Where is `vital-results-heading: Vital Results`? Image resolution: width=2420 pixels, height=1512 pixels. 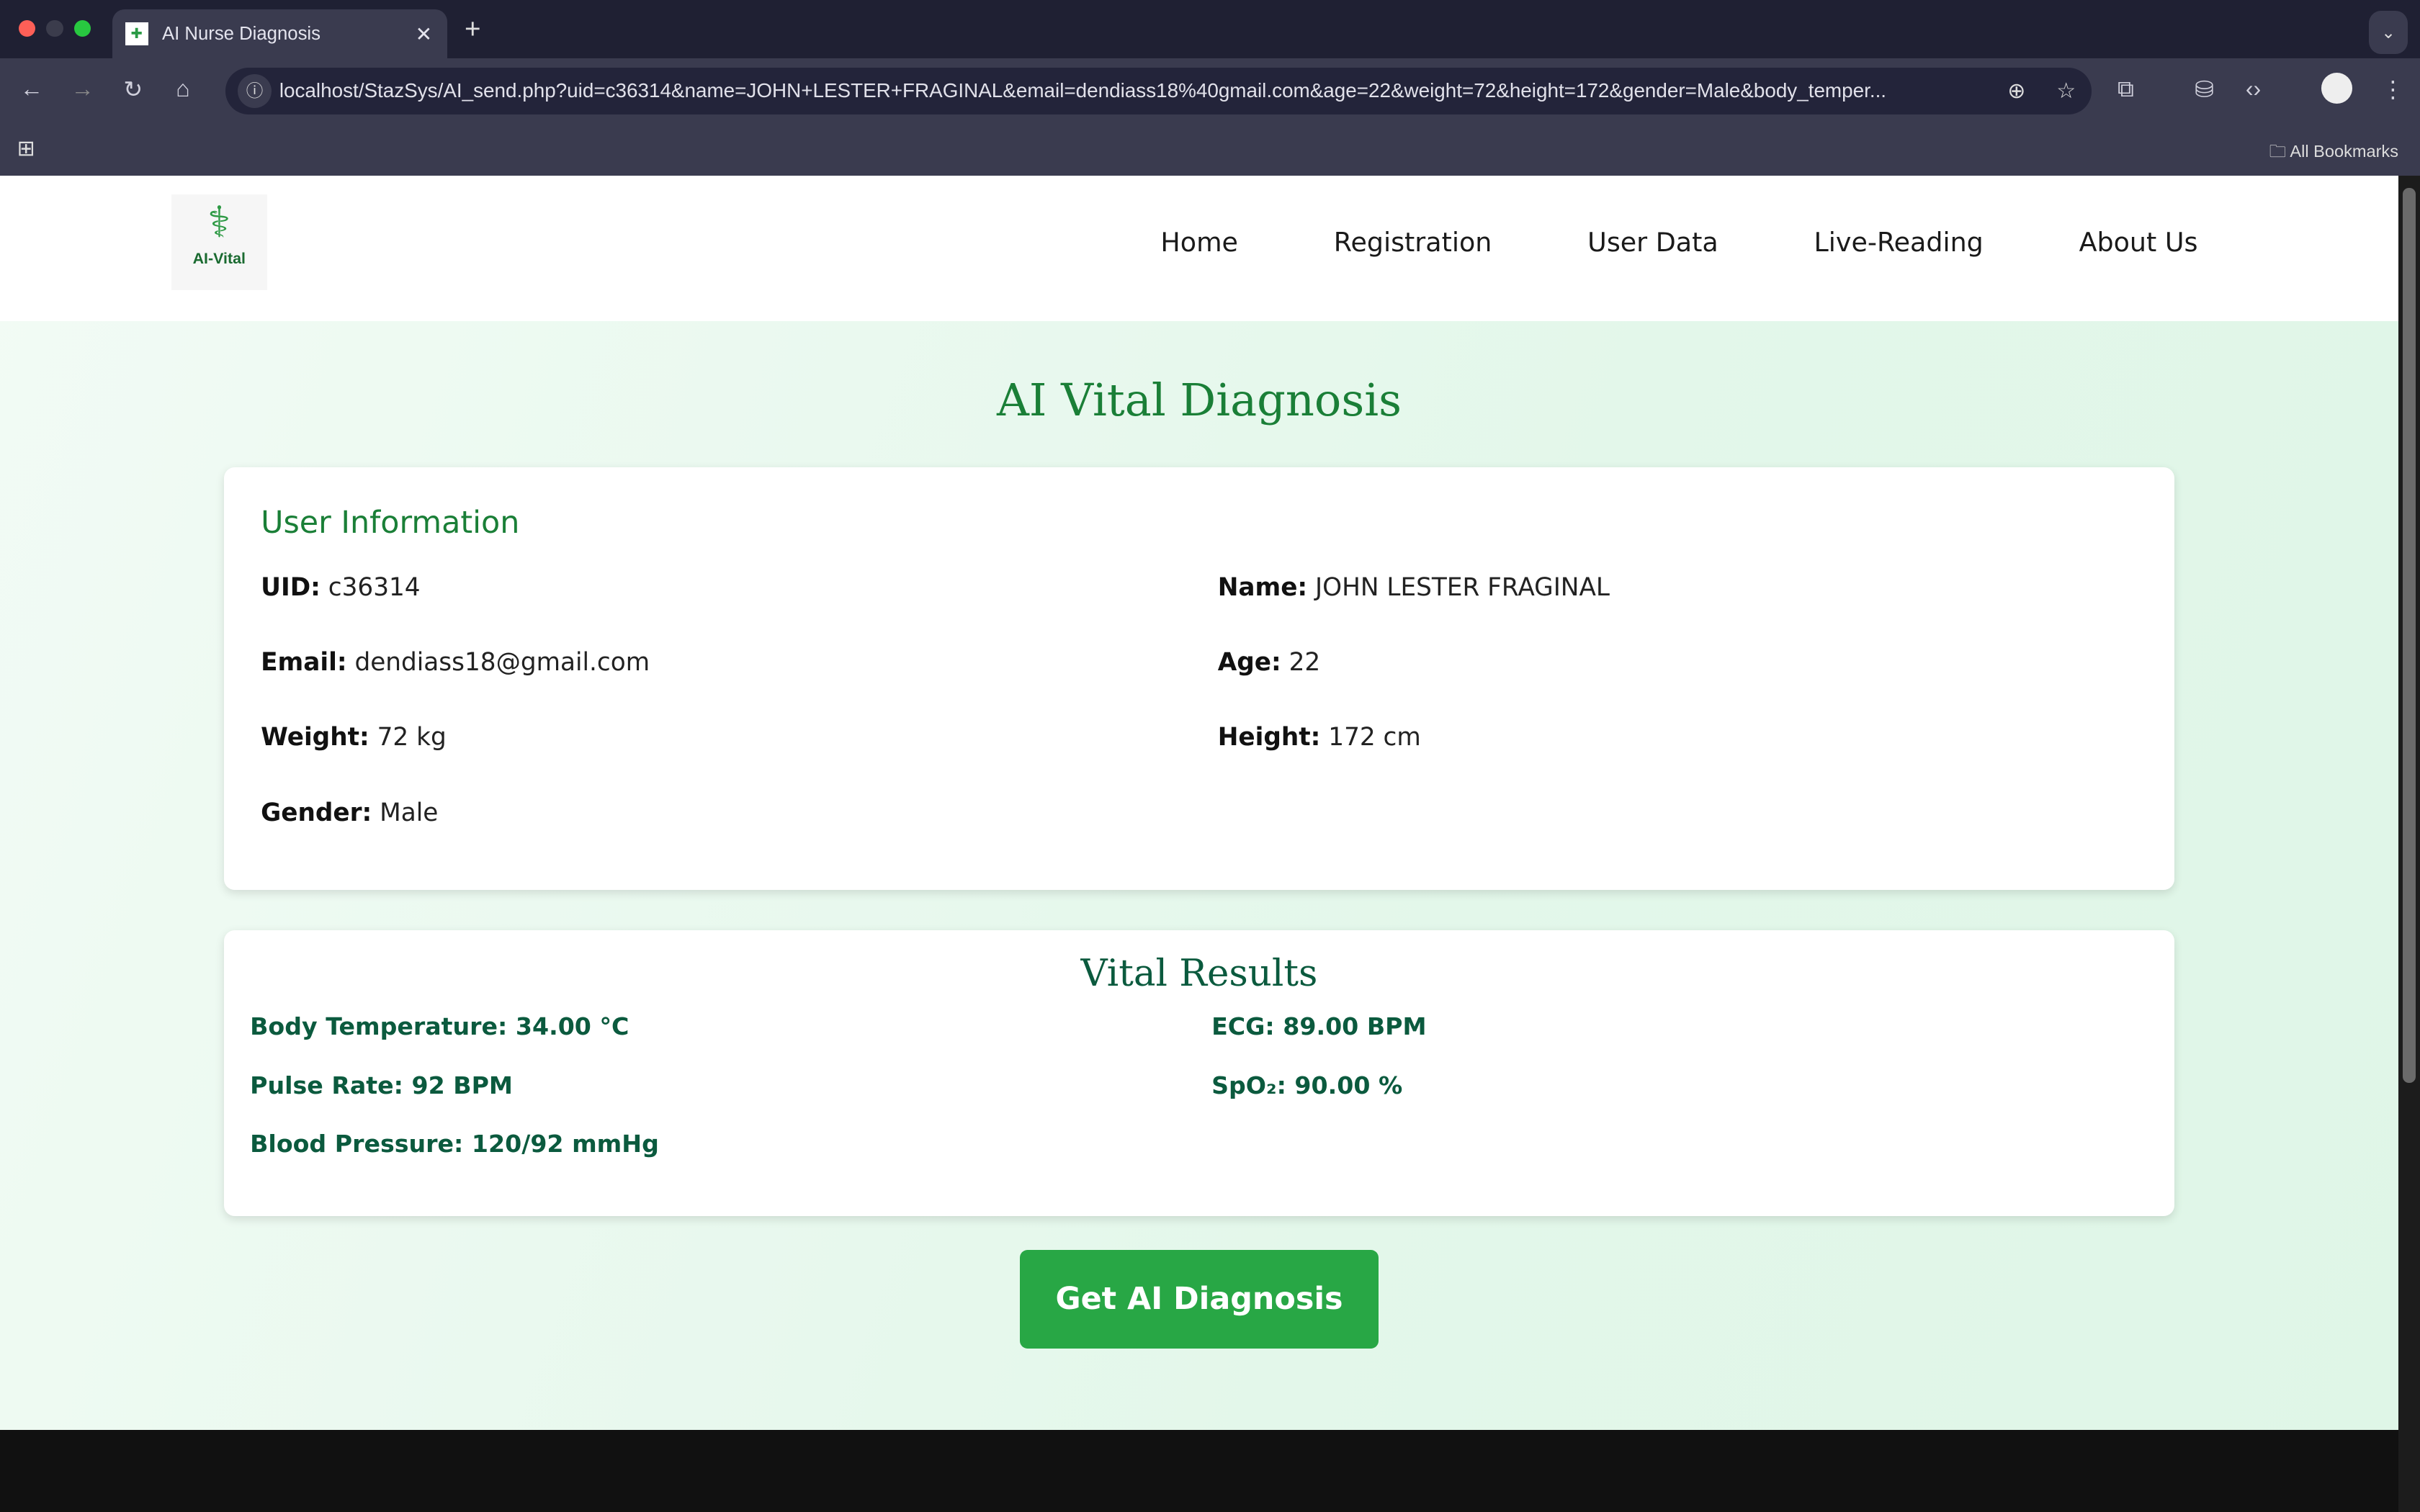
vital-results-heading: Vital Results is located at coordinates (1199, 974).